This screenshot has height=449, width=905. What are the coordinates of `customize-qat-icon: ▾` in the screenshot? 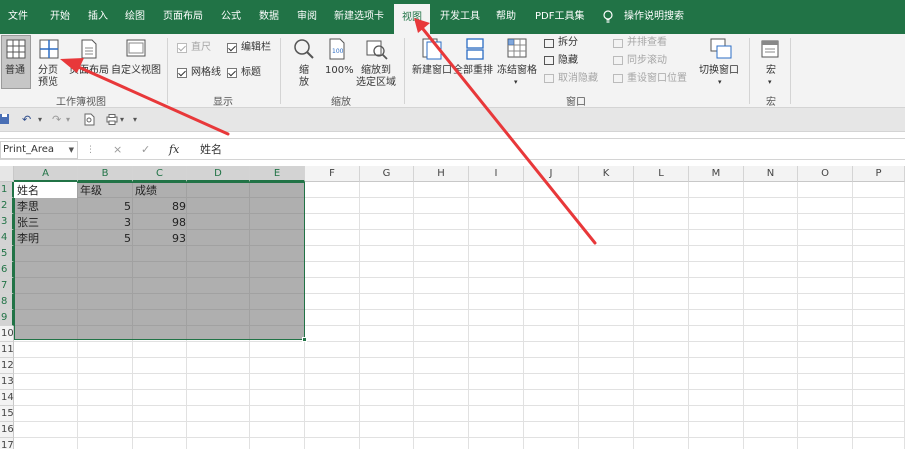 It's located at (135, 120).